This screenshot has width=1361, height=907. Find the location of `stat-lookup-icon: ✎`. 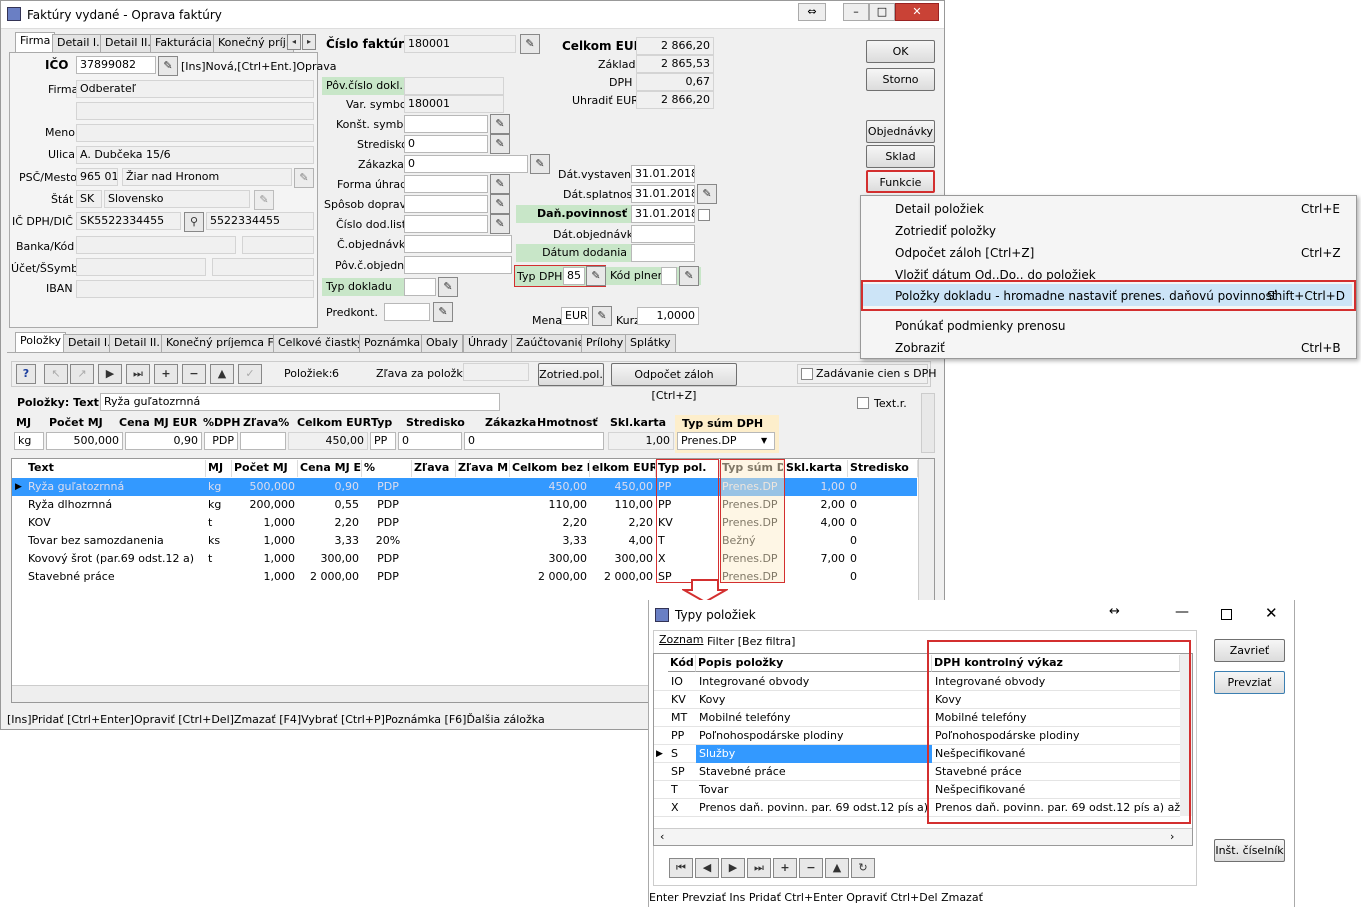

stat-lookup-icon: ✎ is located at coordinates (264, 200).